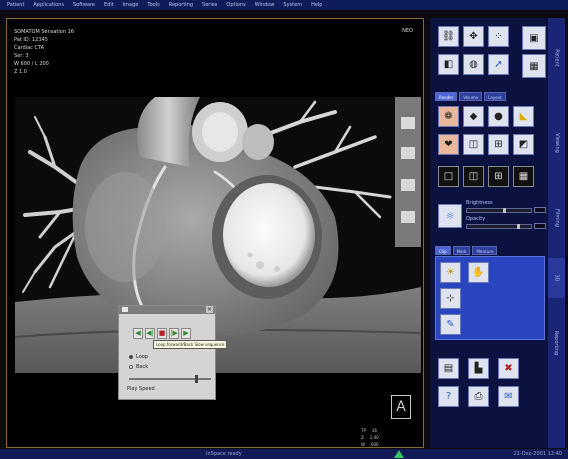 The height and width of the screenshot is (459, 568). Describe the element at coordinates (131, 357) in the screenshot. I see `radio-loop` at that location.